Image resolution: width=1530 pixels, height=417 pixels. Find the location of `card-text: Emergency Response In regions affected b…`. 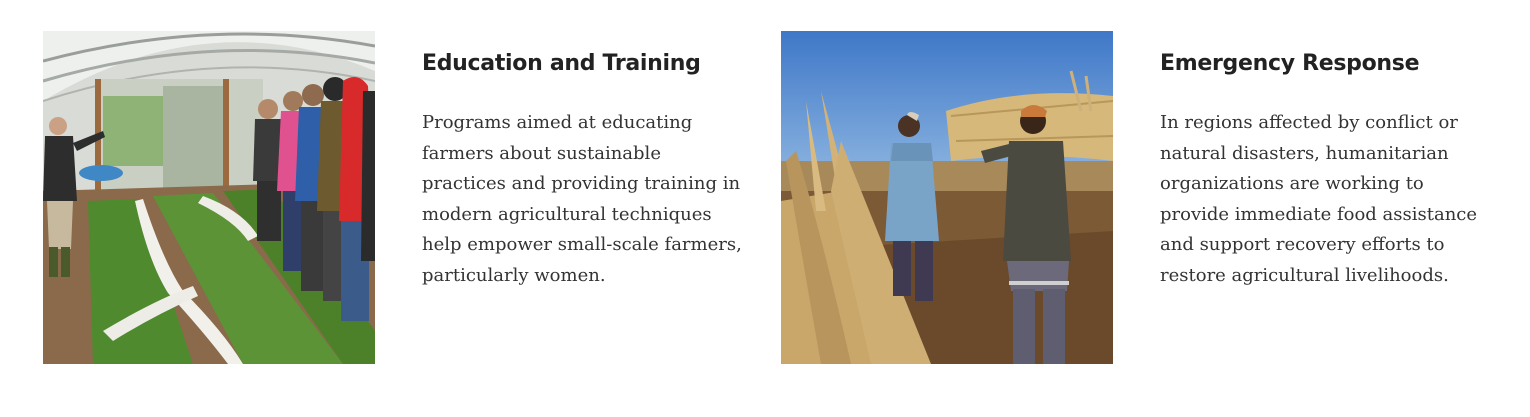

card-text: Emergency Response In regions affected b… is located at coordinates (1320, 161).